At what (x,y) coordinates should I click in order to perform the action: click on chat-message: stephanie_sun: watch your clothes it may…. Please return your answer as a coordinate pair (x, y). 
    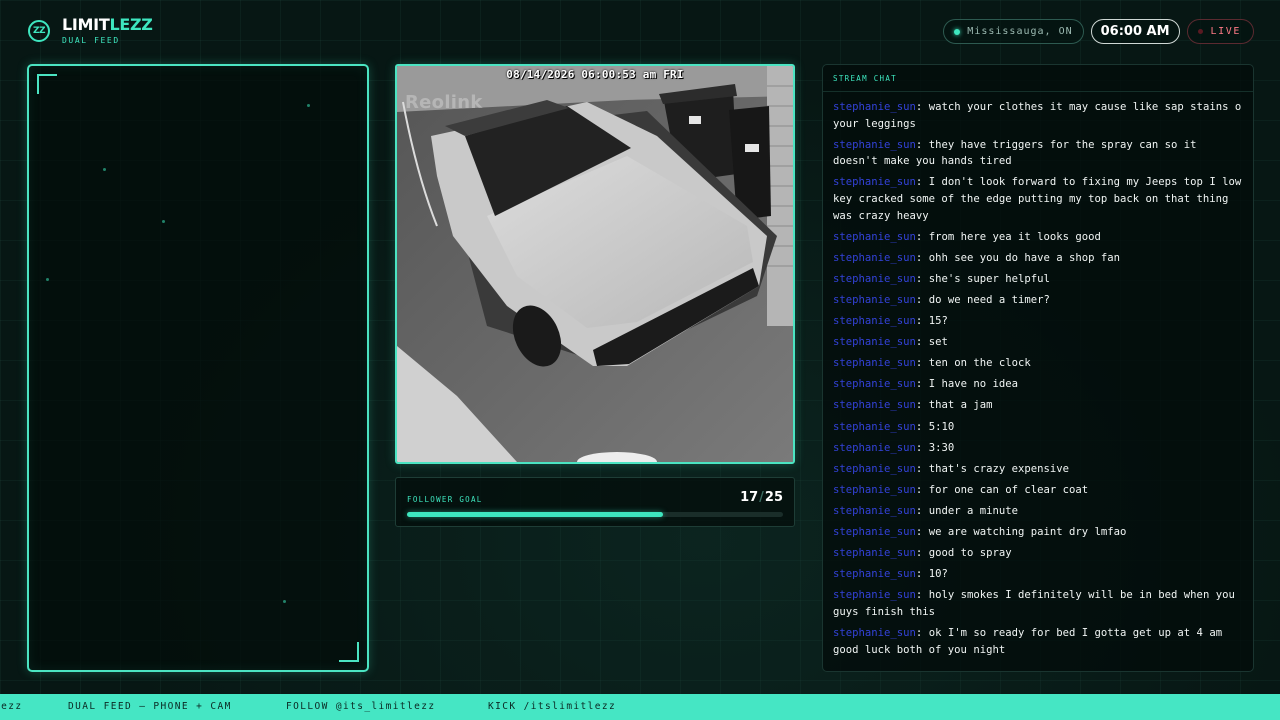
    Looking at the image, I should click on (1039, 115).